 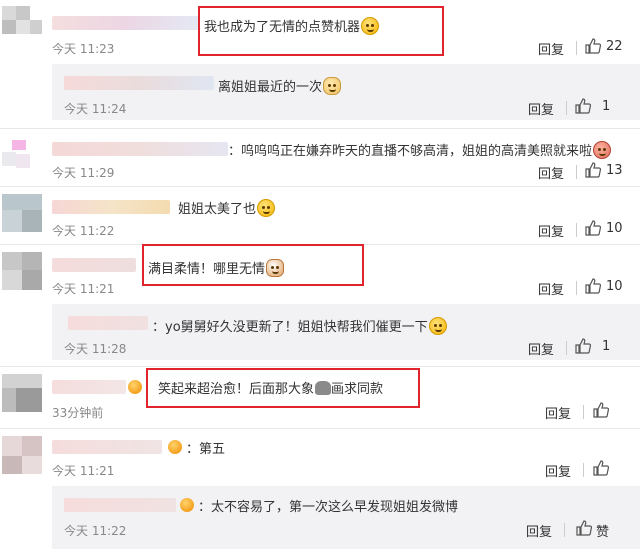 I want to click on dog-emoji-icon, so click(x=332, y=86).